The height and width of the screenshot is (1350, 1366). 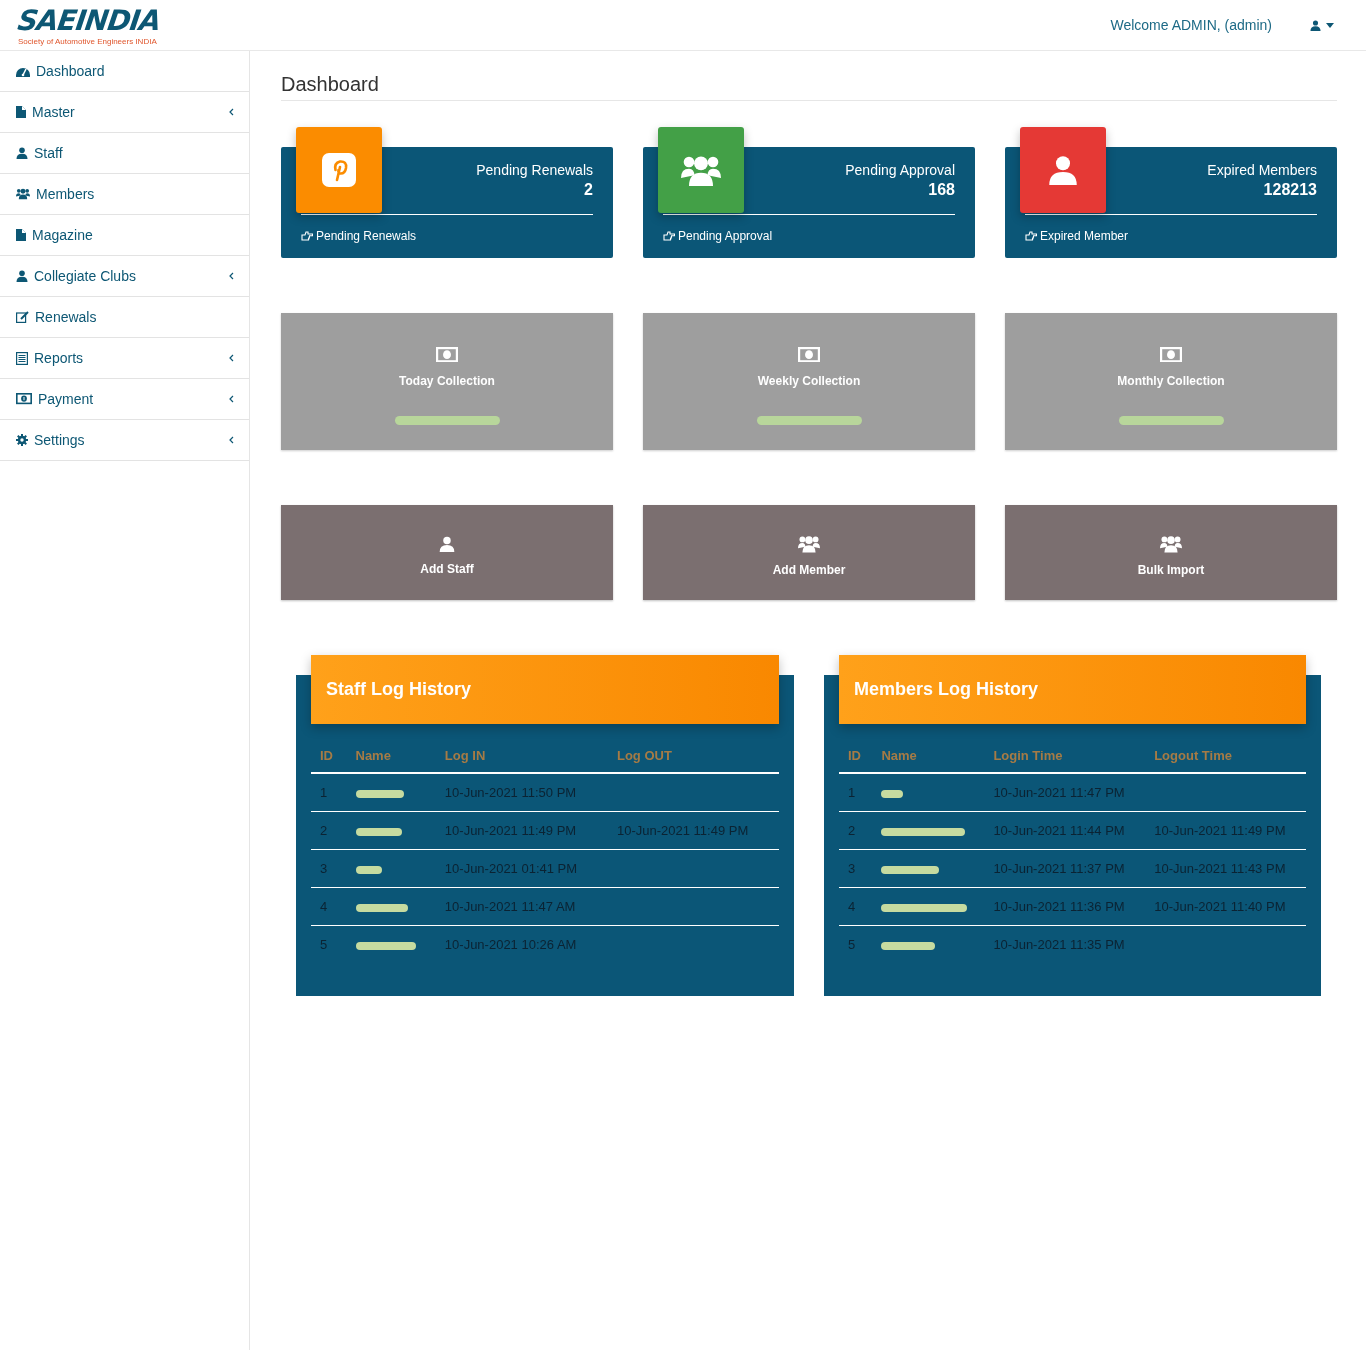 I want to click on sidebar-item: Collegiate Clubs, so click(x=124, y=276).